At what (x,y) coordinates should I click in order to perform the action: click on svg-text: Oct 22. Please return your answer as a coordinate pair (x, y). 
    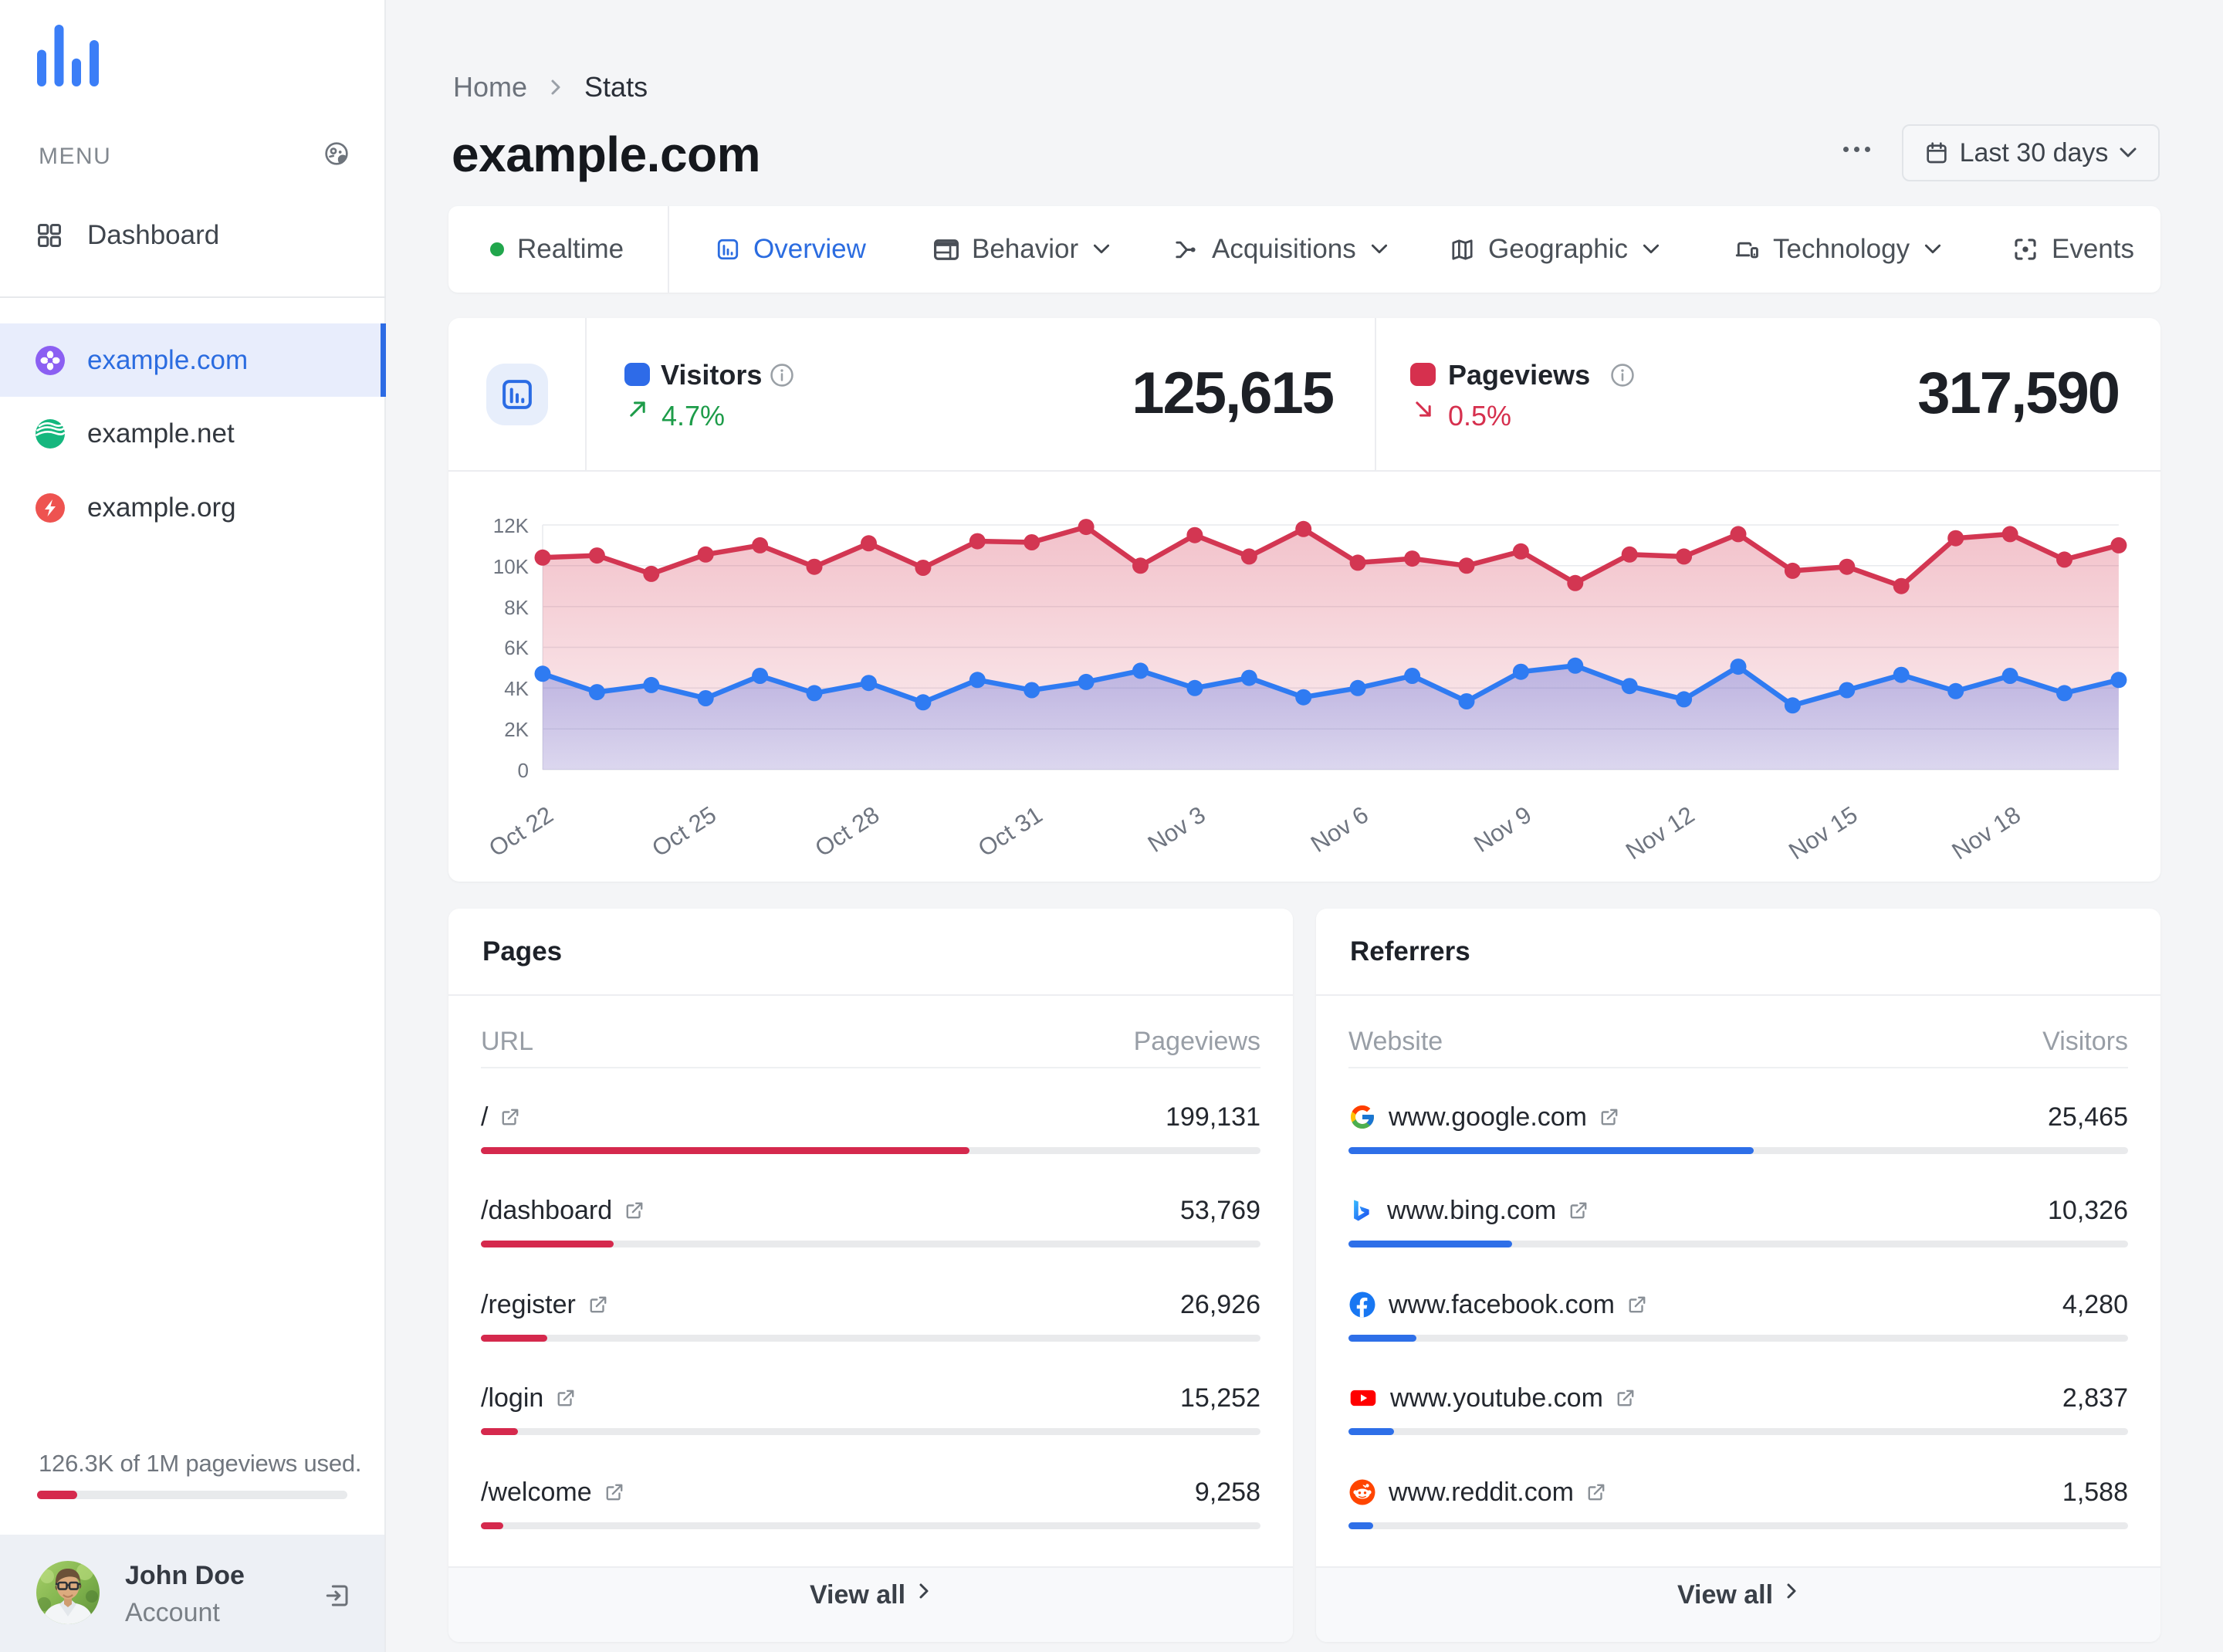
    Looking at the image, I should click on (521, 831).